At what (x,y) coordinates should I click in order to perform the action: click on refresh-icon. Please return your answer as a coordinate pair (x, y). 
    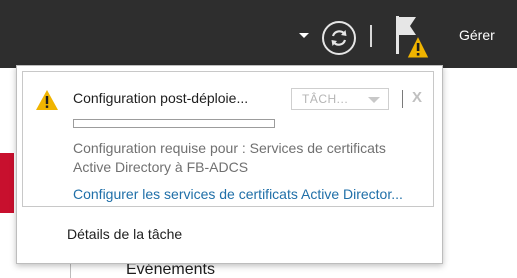
    Looking at the image, I should click on (339, 38).